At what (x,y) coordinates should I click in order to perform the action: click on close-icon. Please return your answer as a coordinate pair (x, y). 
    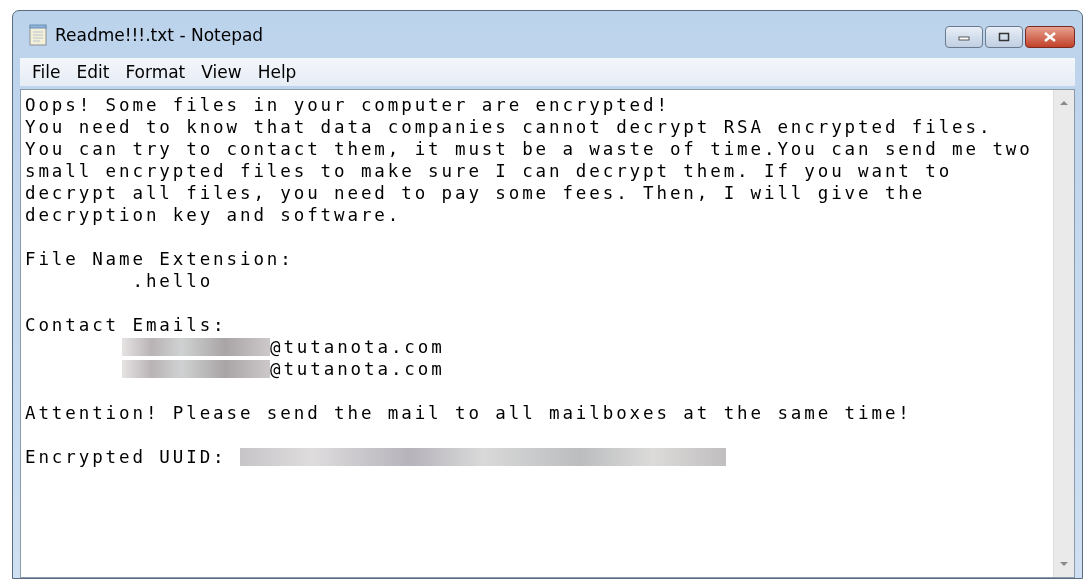
    Looking at the image, I should click on (1050, 37).